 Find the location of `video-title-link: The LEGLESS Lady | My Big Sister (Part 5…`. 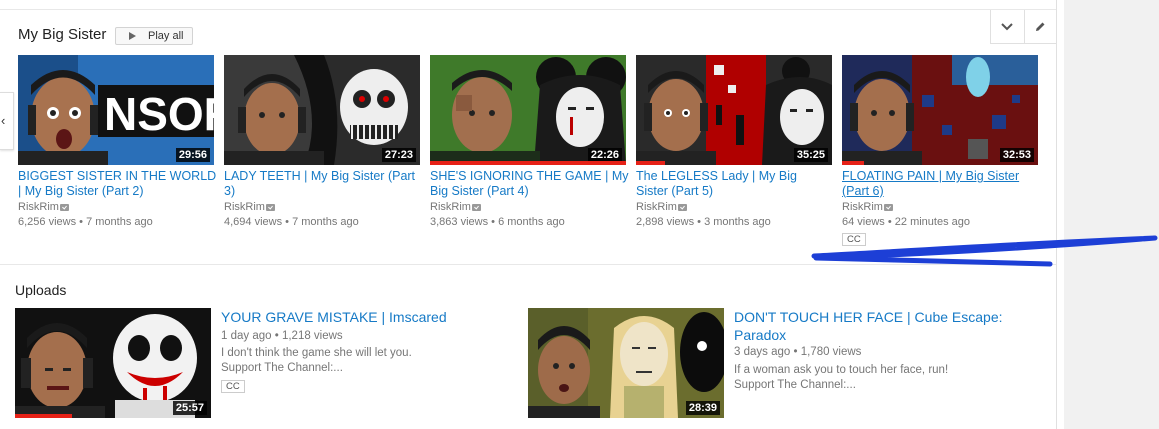

video-title-link: The LEGLESS Lady | My Big Sister (Part 5… is located at coordinates (737, 184).